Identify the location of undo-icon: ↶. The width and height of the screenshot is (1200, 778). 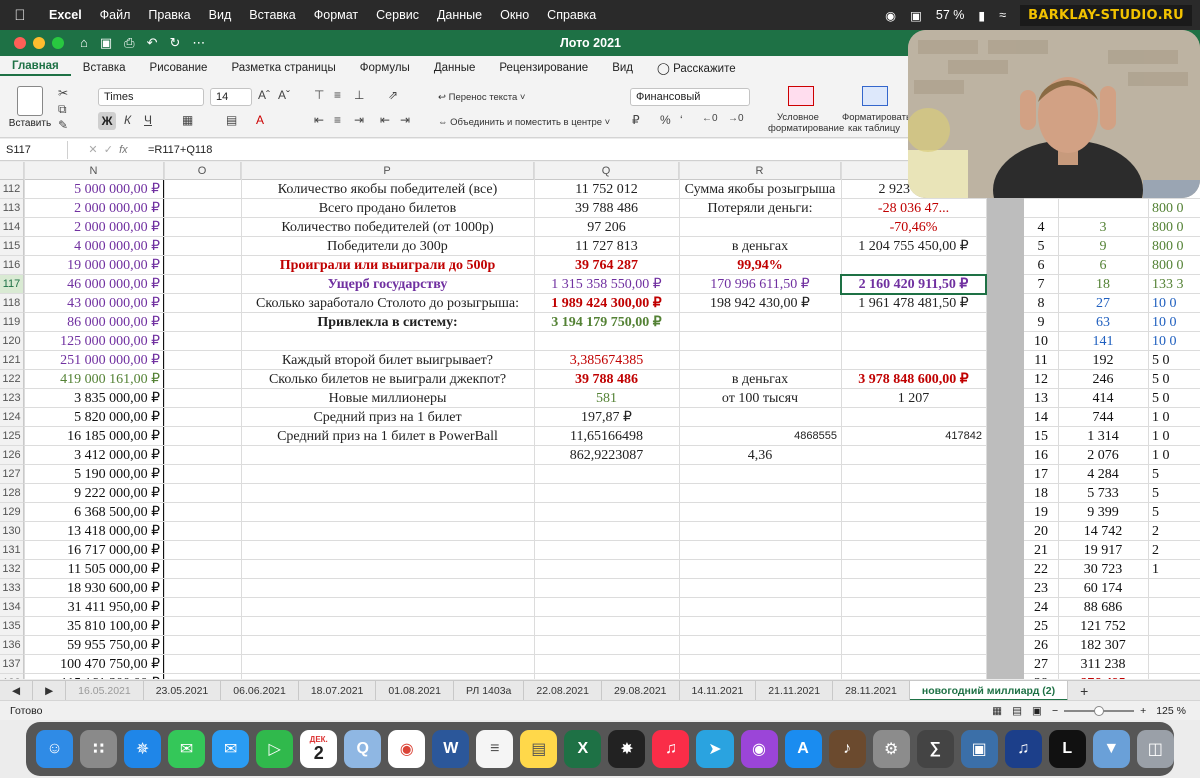
(152, 43).